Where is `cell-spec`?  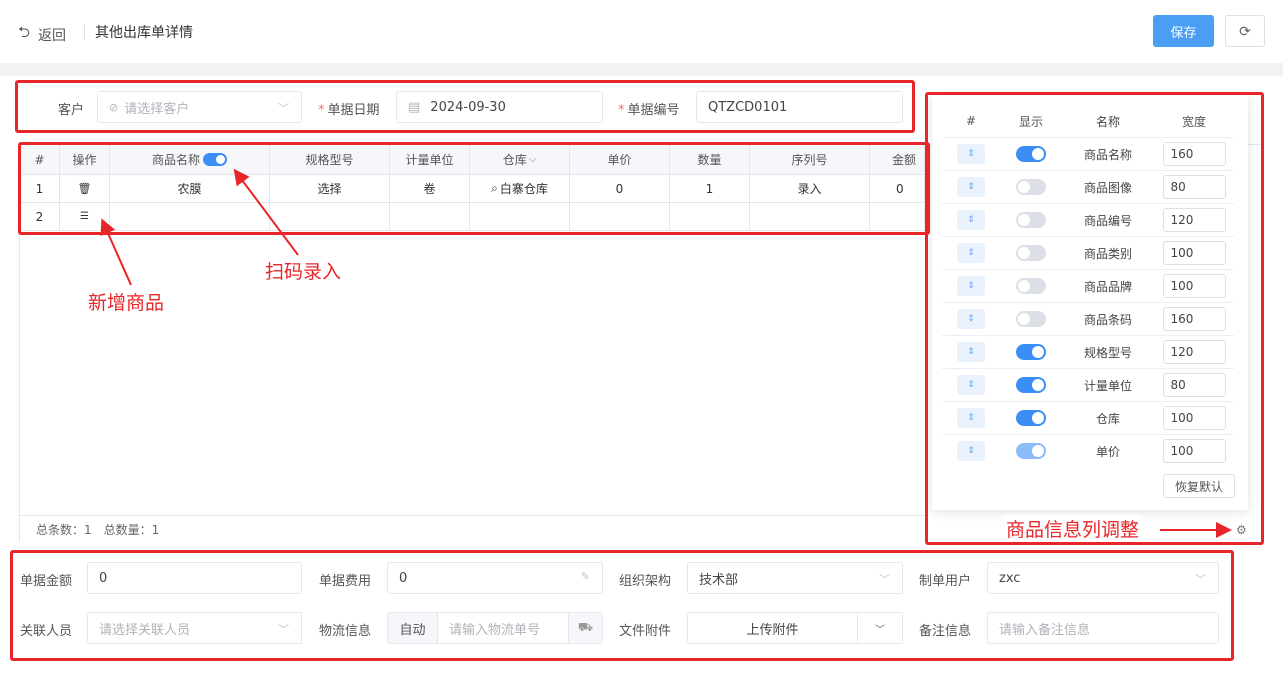 cell-spec is located at coordinates (330, 217).